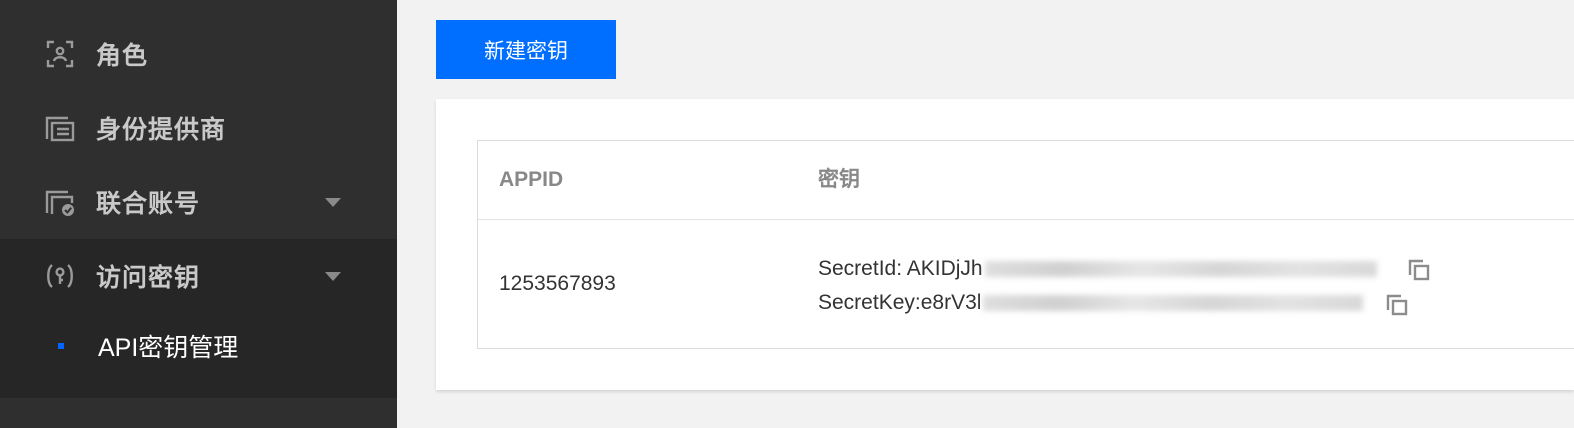 Image resolution: width=1574 pixels, height=428 pixels. What do you see at coordinates (1419, 270) in the screenshot?
I see `copy-secret-id-icon` at bounding box center [1419, 270].